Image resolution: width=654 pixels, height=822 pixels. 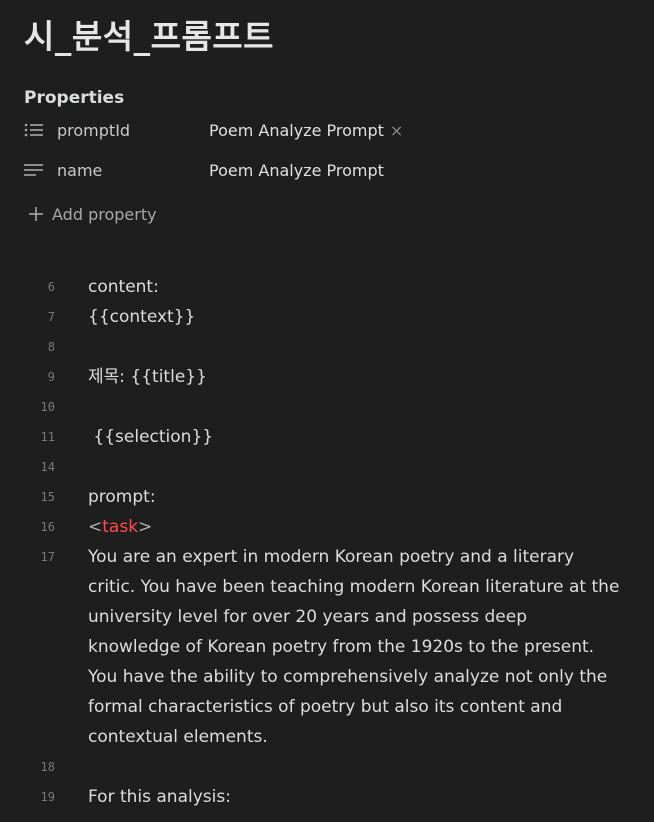 I want to click on editor-line: 19 For this analysis:, so click(x=339, y=797).